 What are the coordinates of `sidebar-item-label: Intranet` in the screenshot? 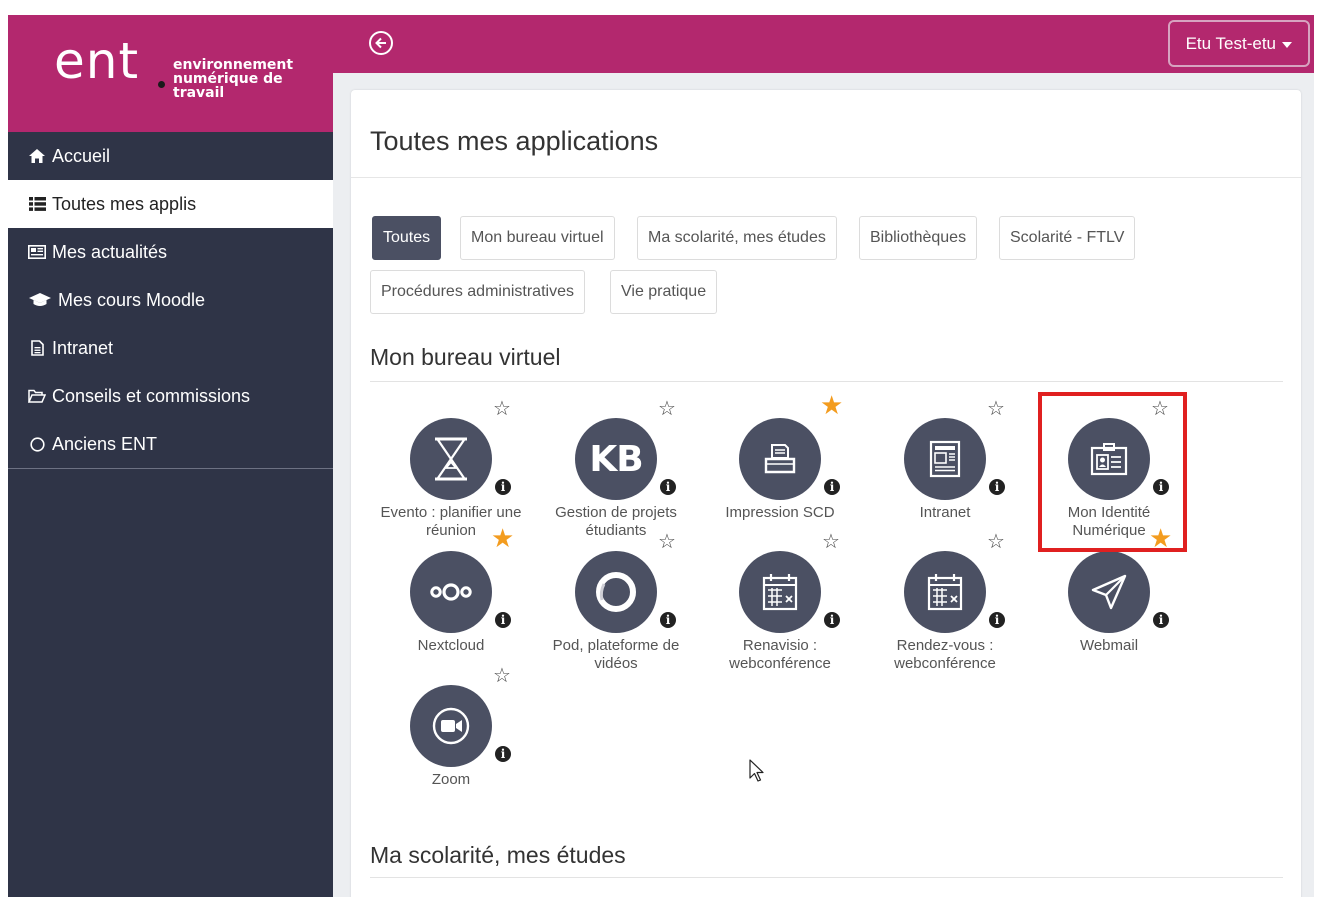 It's located at (83, 347).